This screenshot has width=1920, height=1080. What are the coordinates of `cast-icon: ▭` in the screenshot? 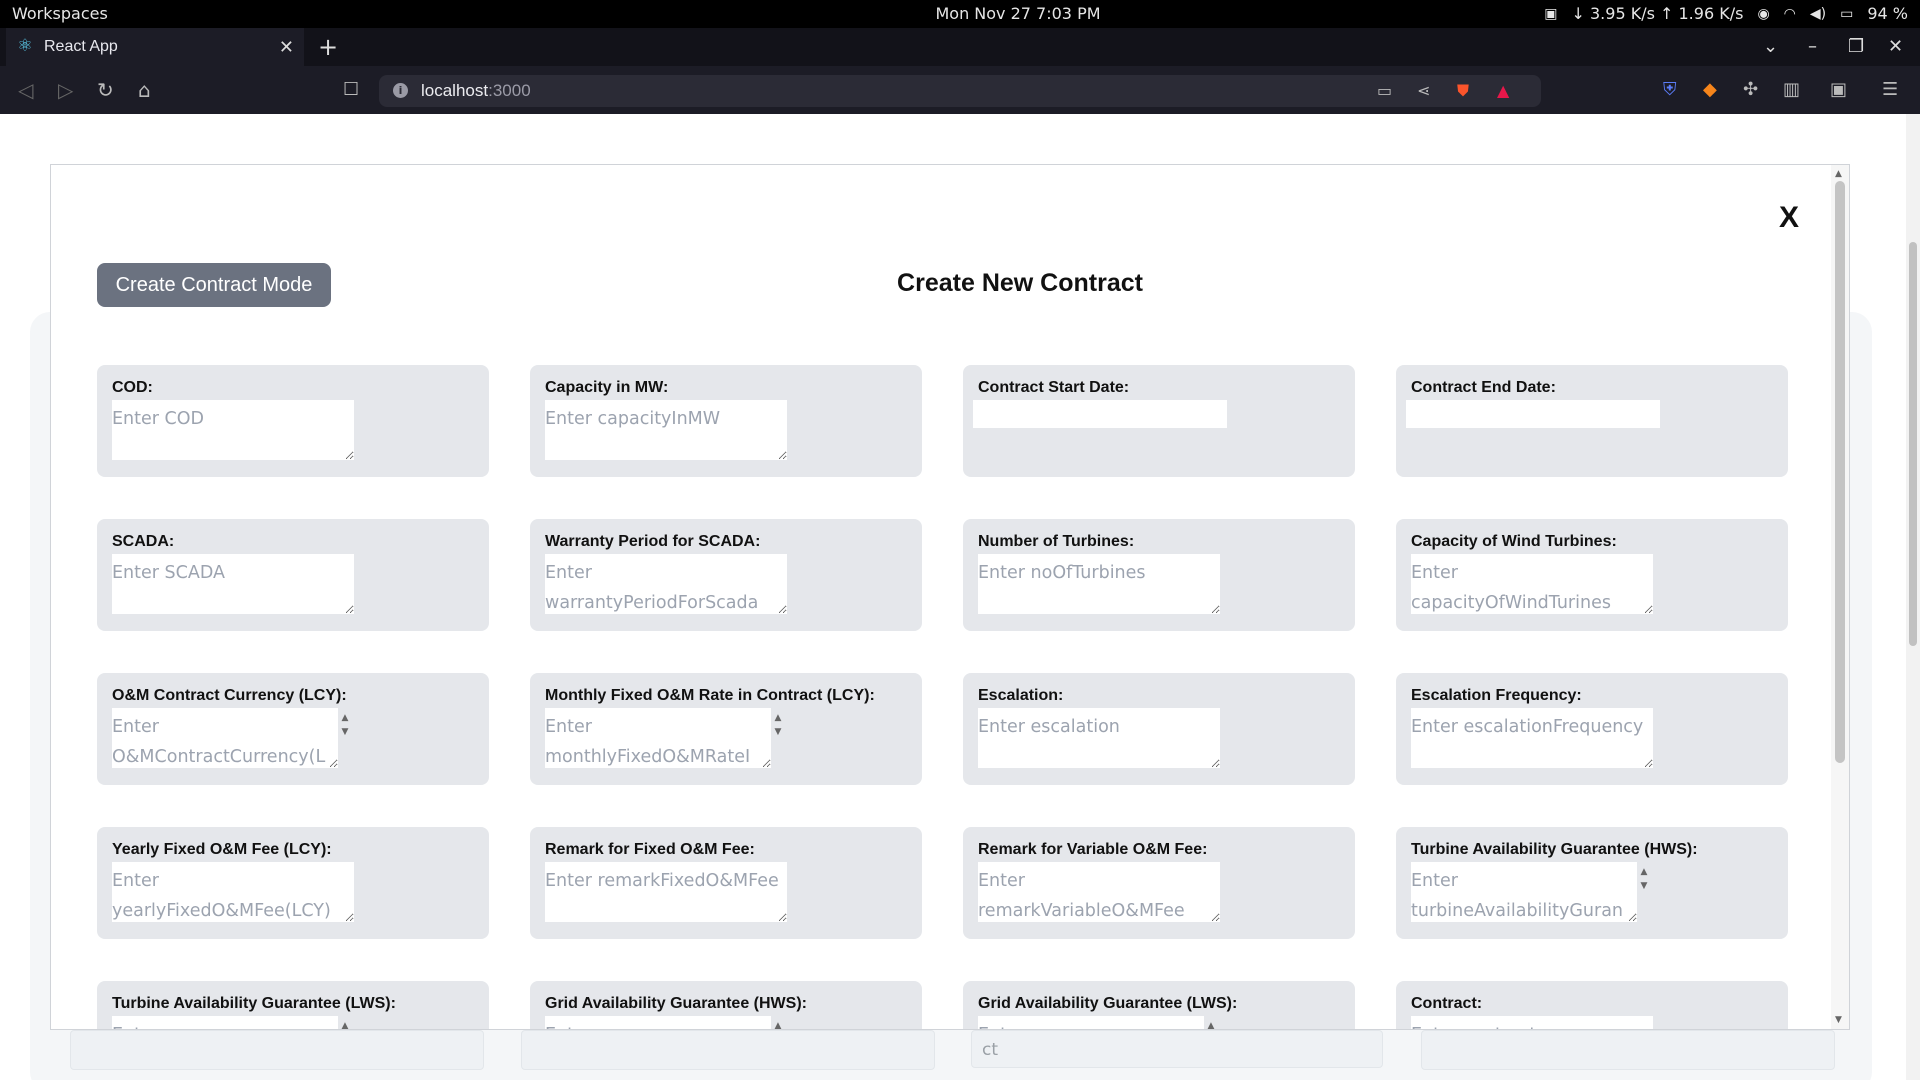 It's located at (1384, 91).